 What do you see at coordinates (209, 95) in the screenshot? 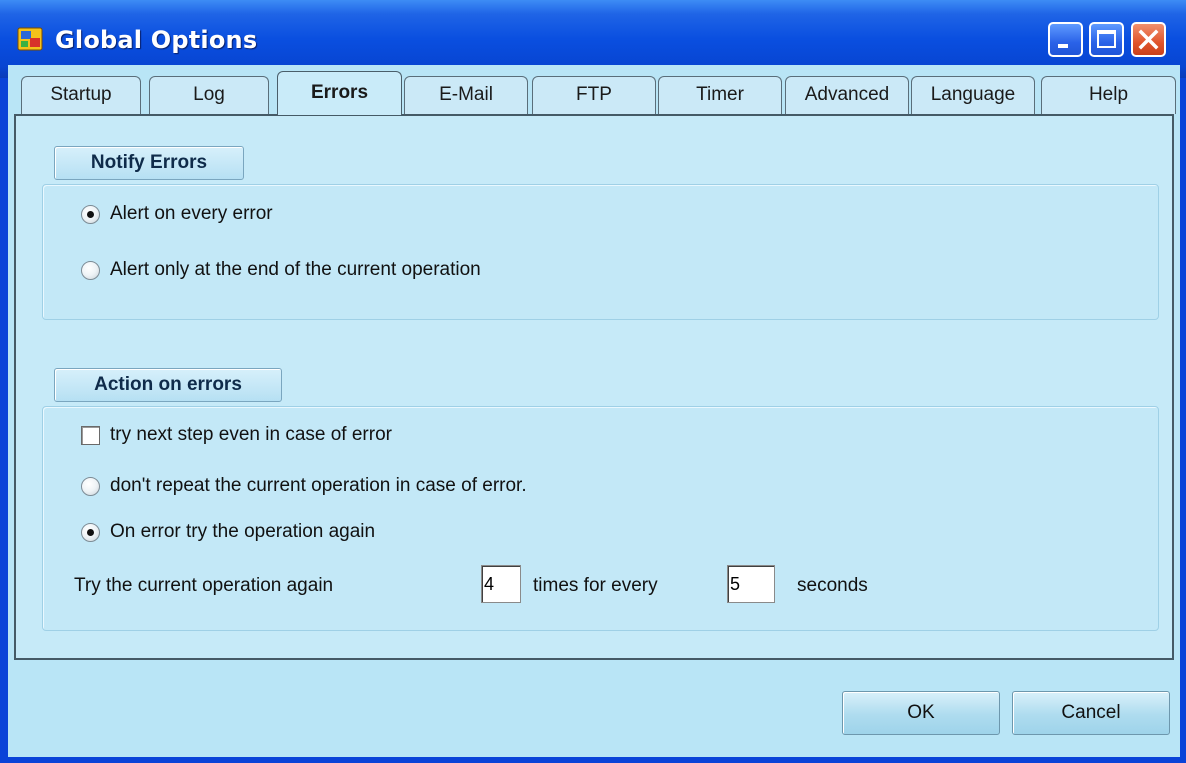
I see `tab-log: Log` at bounding box center [209, 95].